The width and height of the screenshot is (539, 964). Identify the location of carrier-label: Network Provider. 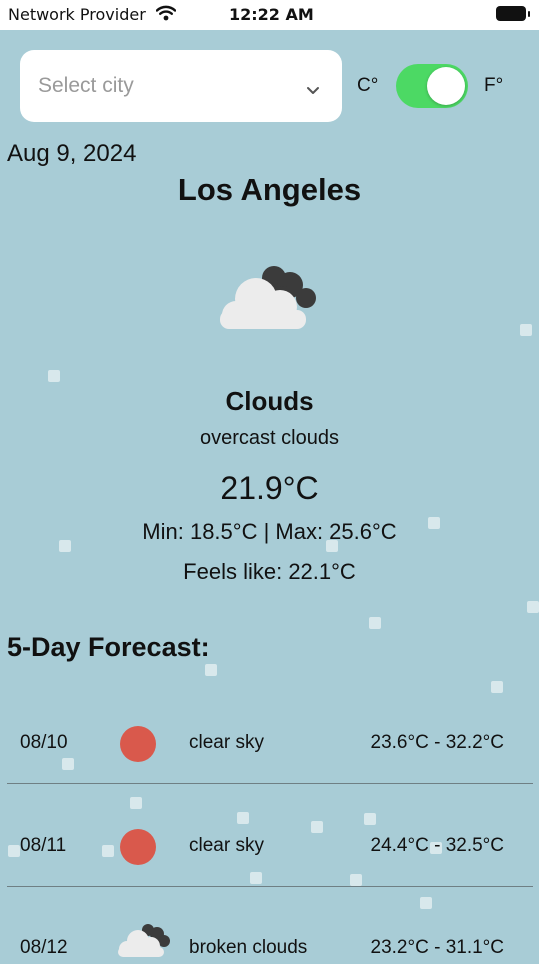
(77, 14).